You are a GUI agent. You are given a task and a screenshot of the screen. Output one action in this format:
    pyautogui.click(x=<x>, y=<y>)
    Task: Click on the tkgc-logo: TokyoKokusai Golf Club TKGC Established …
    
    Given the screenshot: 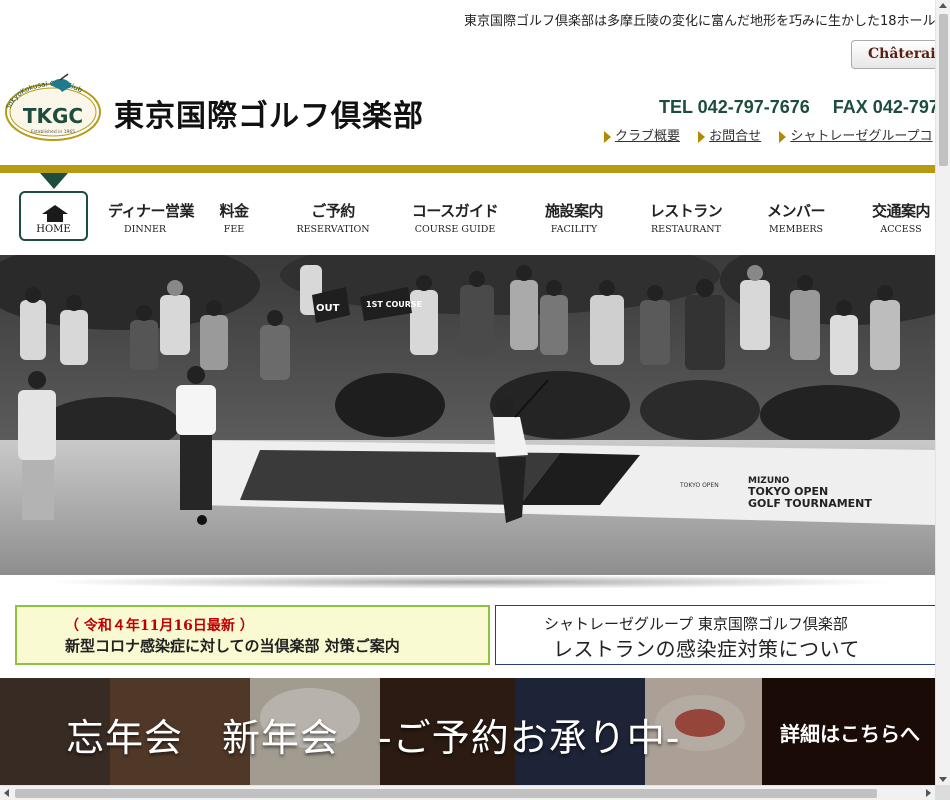 What is the action you would take?
    pyautogui.click(x=53, y=106)
    